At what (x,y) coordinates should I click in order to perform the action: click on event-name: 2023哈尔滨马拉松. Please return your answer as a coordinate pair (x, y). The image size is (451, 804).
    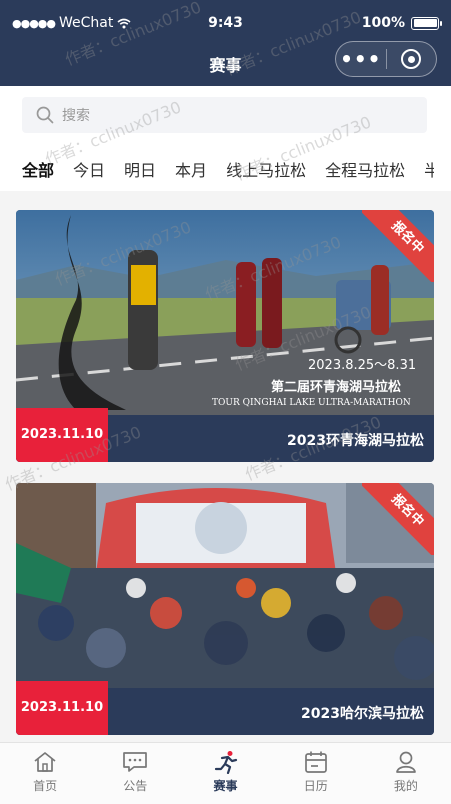
    Looking at the image, I should click on (362, 714).